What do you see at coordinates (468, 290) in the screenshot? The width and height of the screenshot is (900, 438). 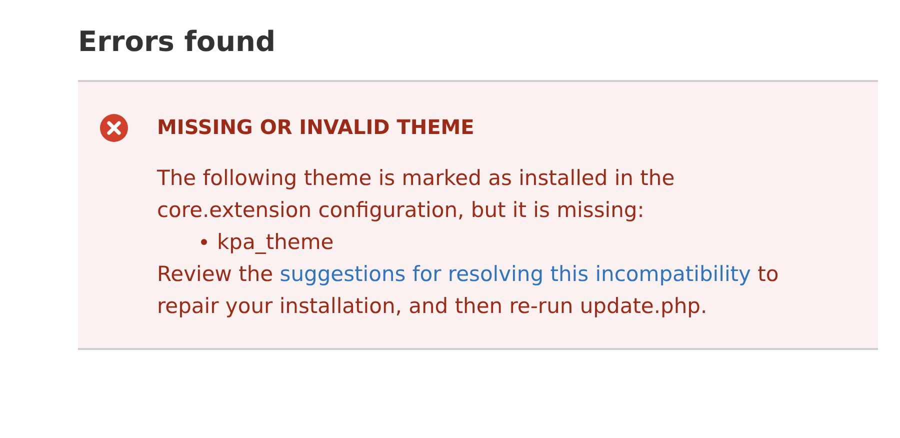 I see `review-instructions: Review the suggestions for resolving this incompatibility to repair your installation, and then re-run update.php.` at bounding box center [468, 290].